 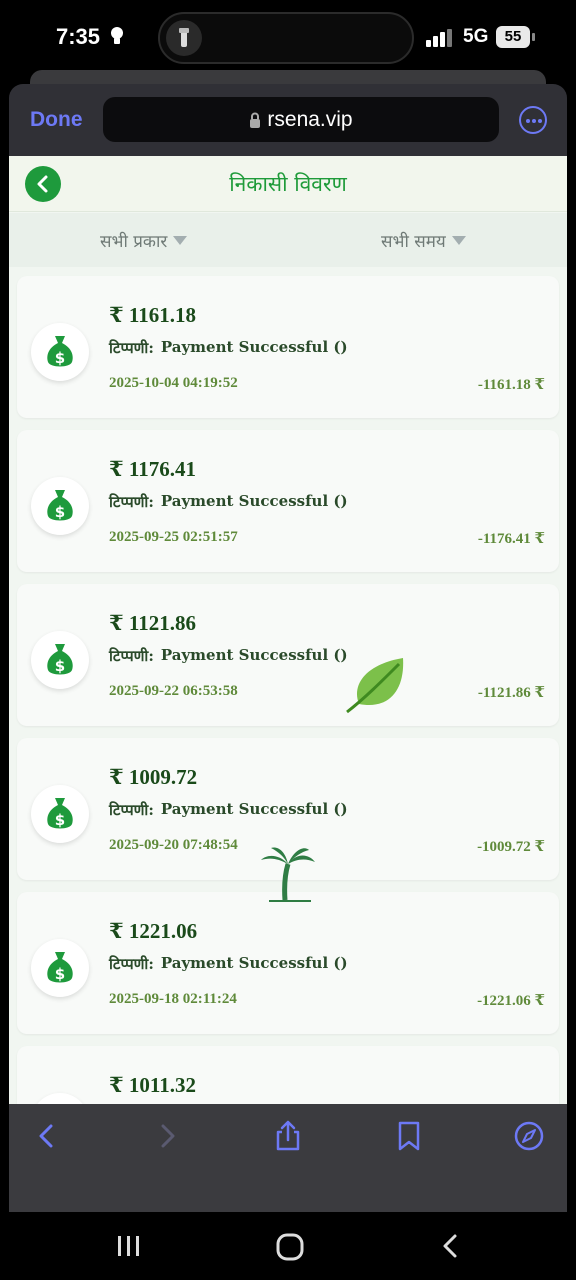 I want to click on transaction-date: 2025-09-25 02:51:57, so click(x=173, y=537).